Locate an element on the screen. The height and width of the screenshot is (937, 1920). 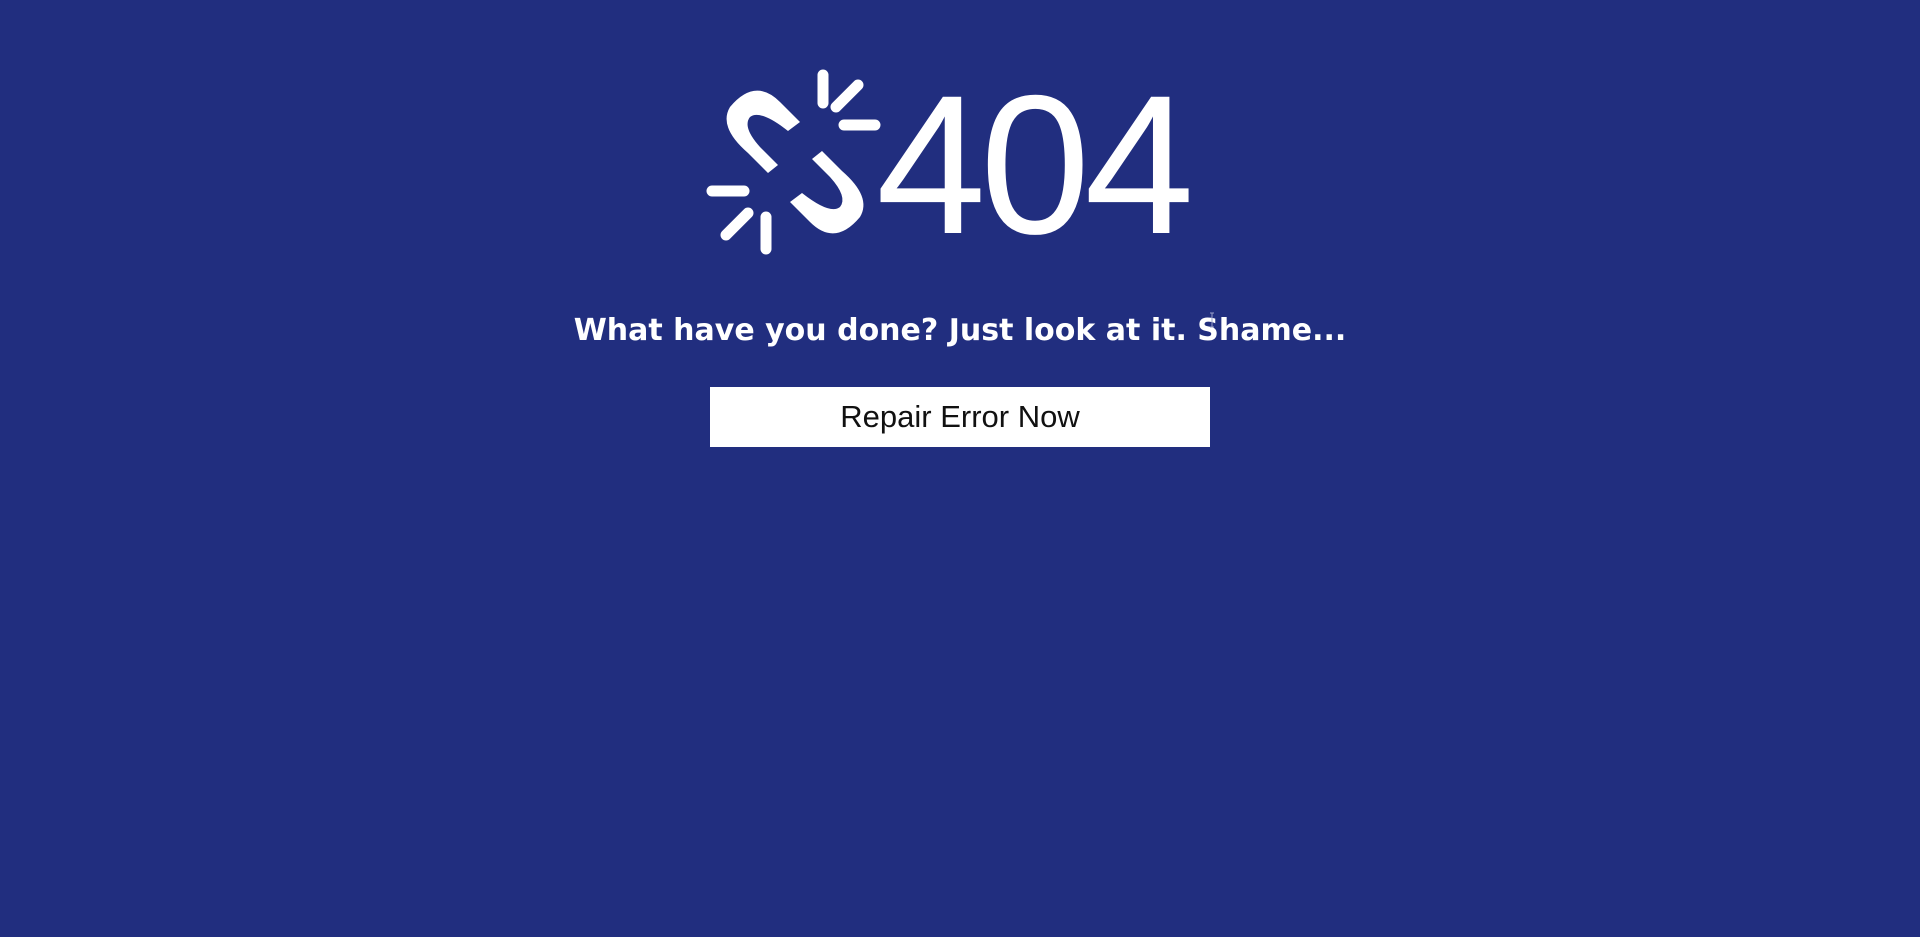
broken-link-icon is located at coordinates (793, 162).